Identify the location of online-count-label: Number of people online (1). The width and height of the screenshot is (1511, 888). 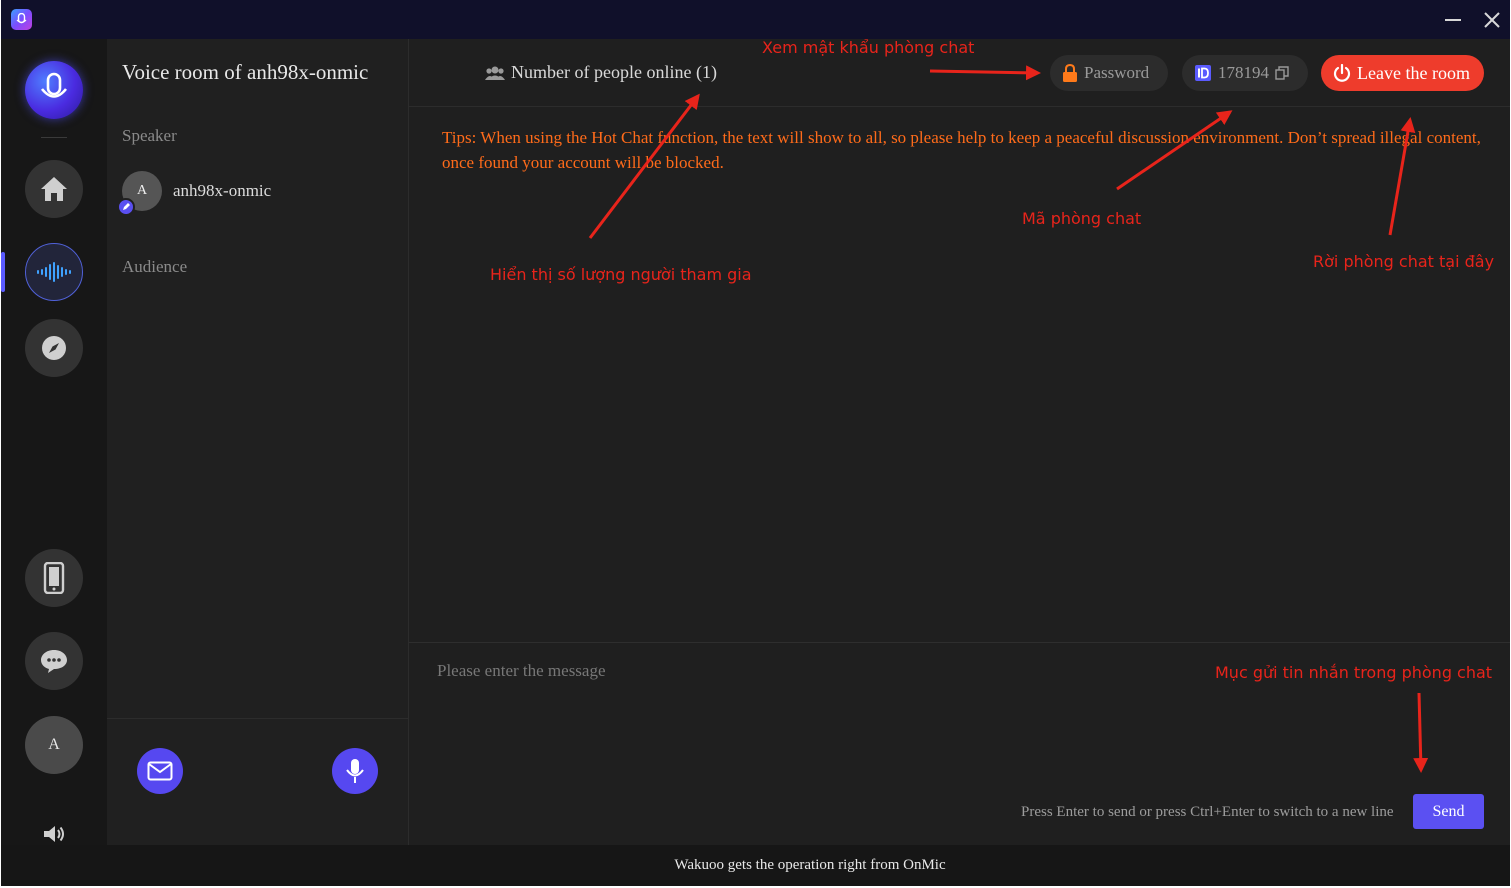
(614, 72).